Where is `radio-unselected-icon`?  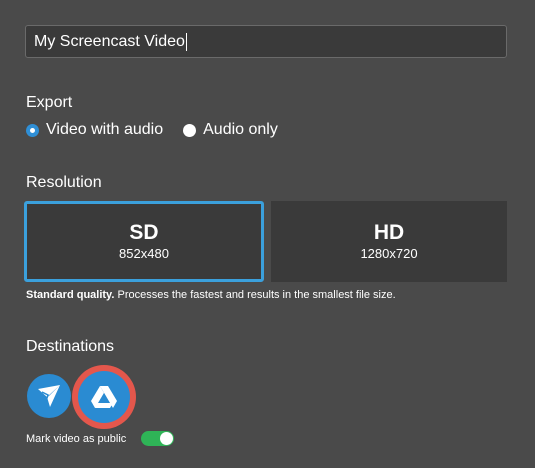 radio-unselected-icon is located at coordinates (190, 130).